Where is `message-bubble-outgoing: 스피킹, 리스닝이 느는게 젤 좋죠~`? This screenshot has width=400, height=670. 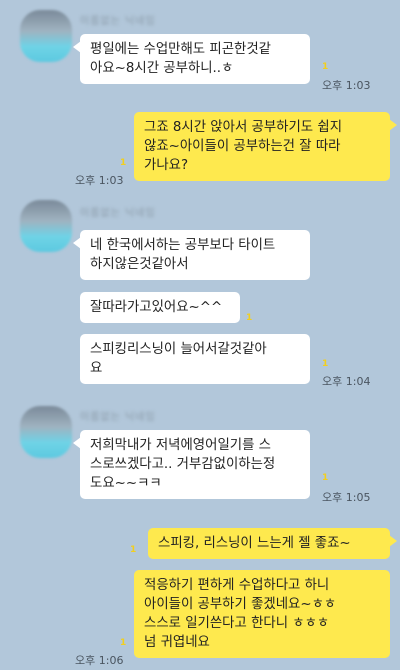
message-bubble-outgoing: 스피킹, 리스닝이 느는게 젤 좋죠~ is located at coordinates (272, 543).